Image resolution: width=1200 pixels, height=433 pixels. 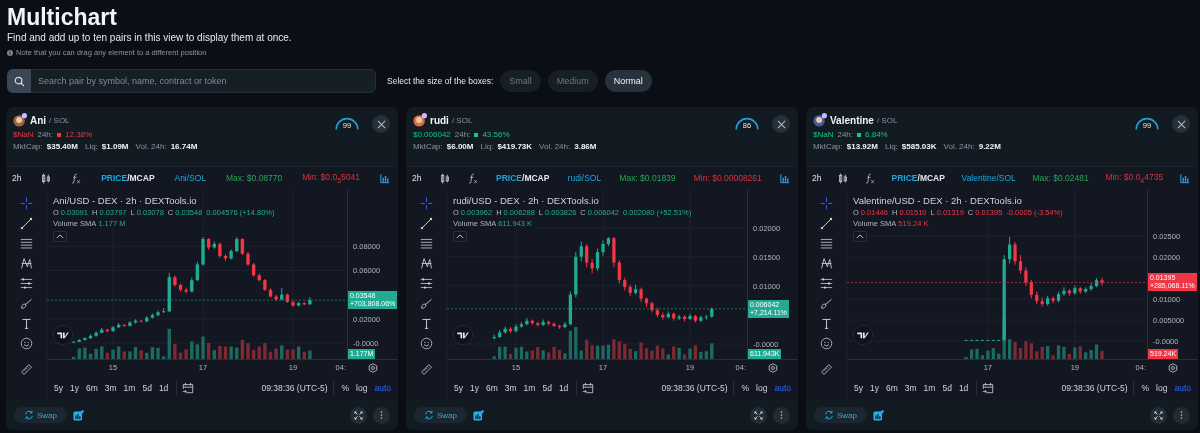 I want to click on token-name: rudi, so click(x=439, y=120).